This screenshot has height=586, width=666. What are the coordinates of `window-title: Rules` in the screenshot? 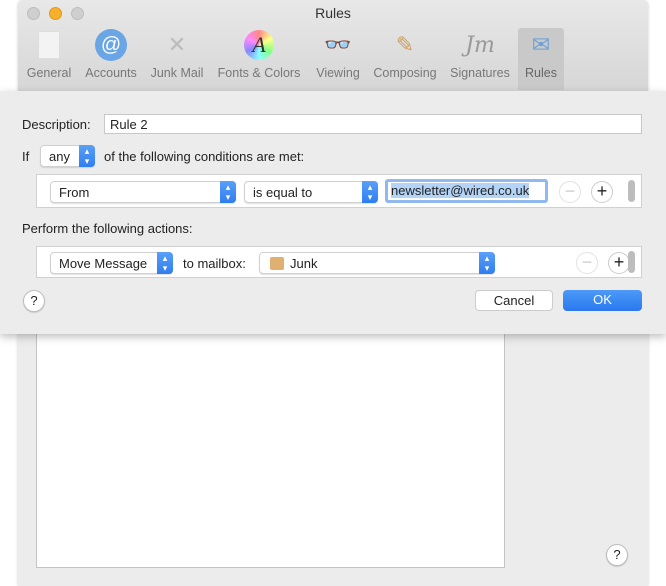 It's located at (333, 13).